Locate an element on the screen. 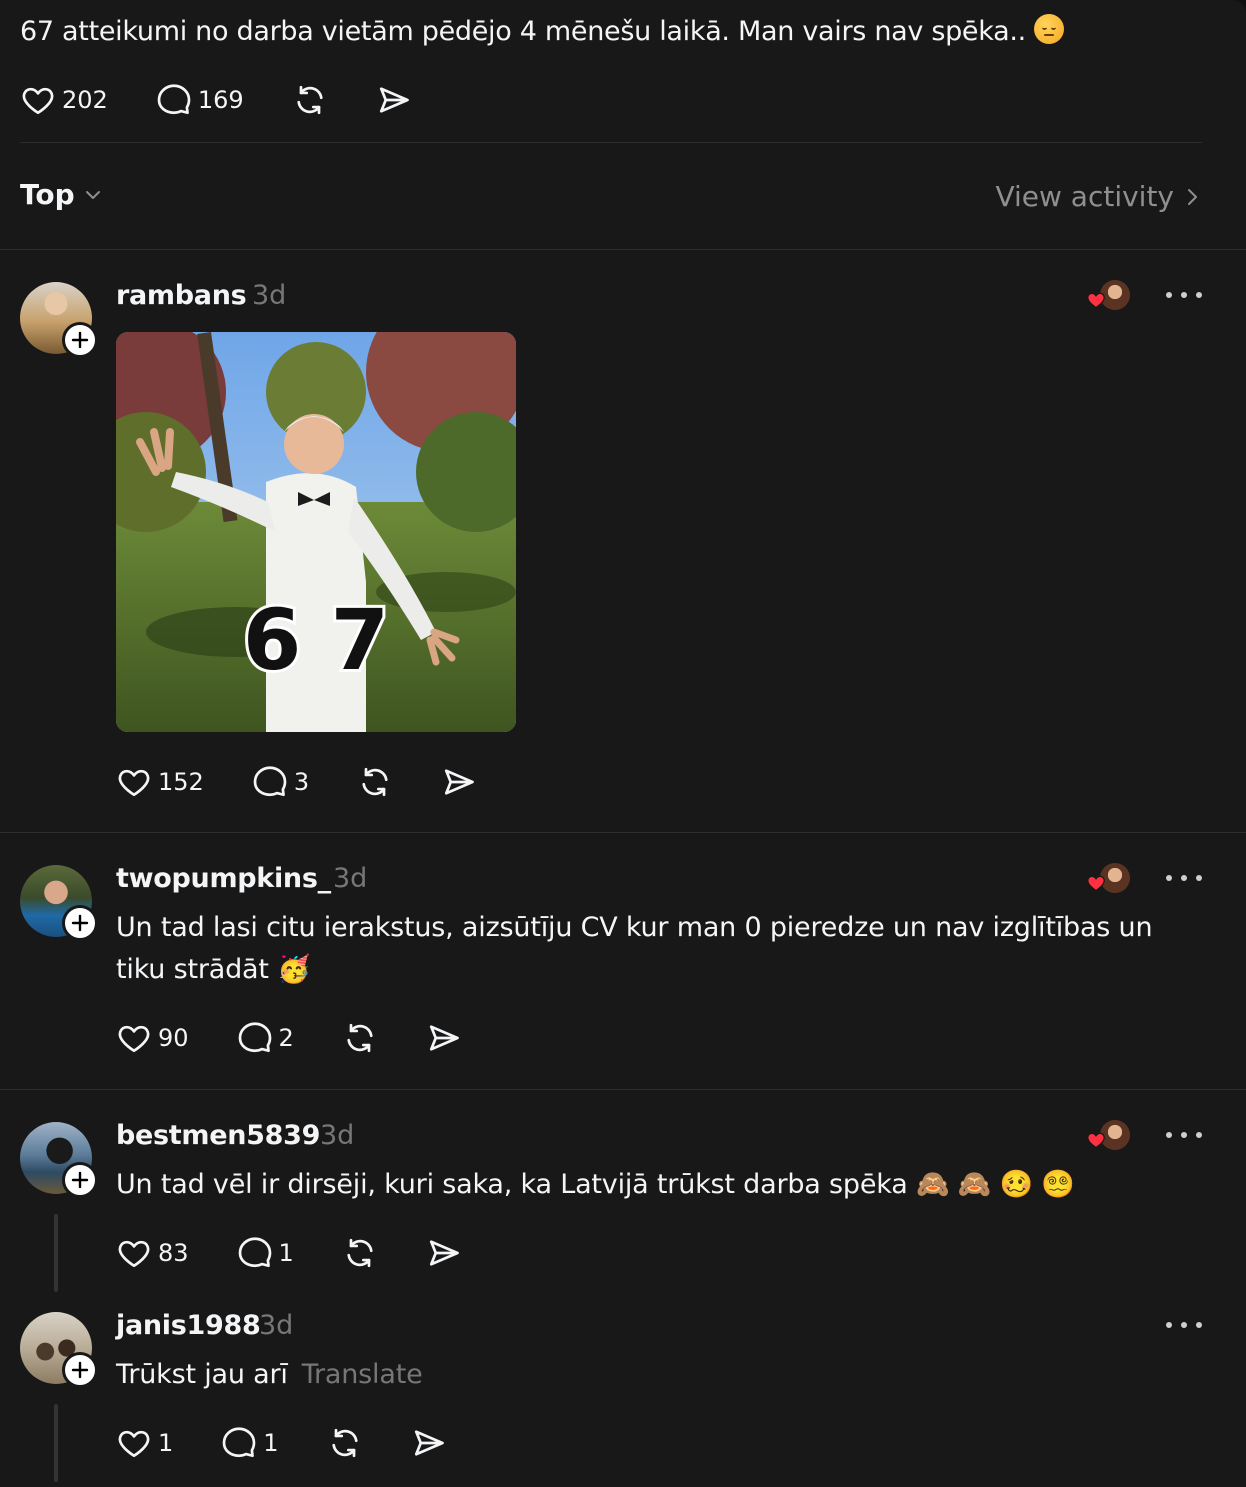  thread-line is located at coordinates (56, 1443).